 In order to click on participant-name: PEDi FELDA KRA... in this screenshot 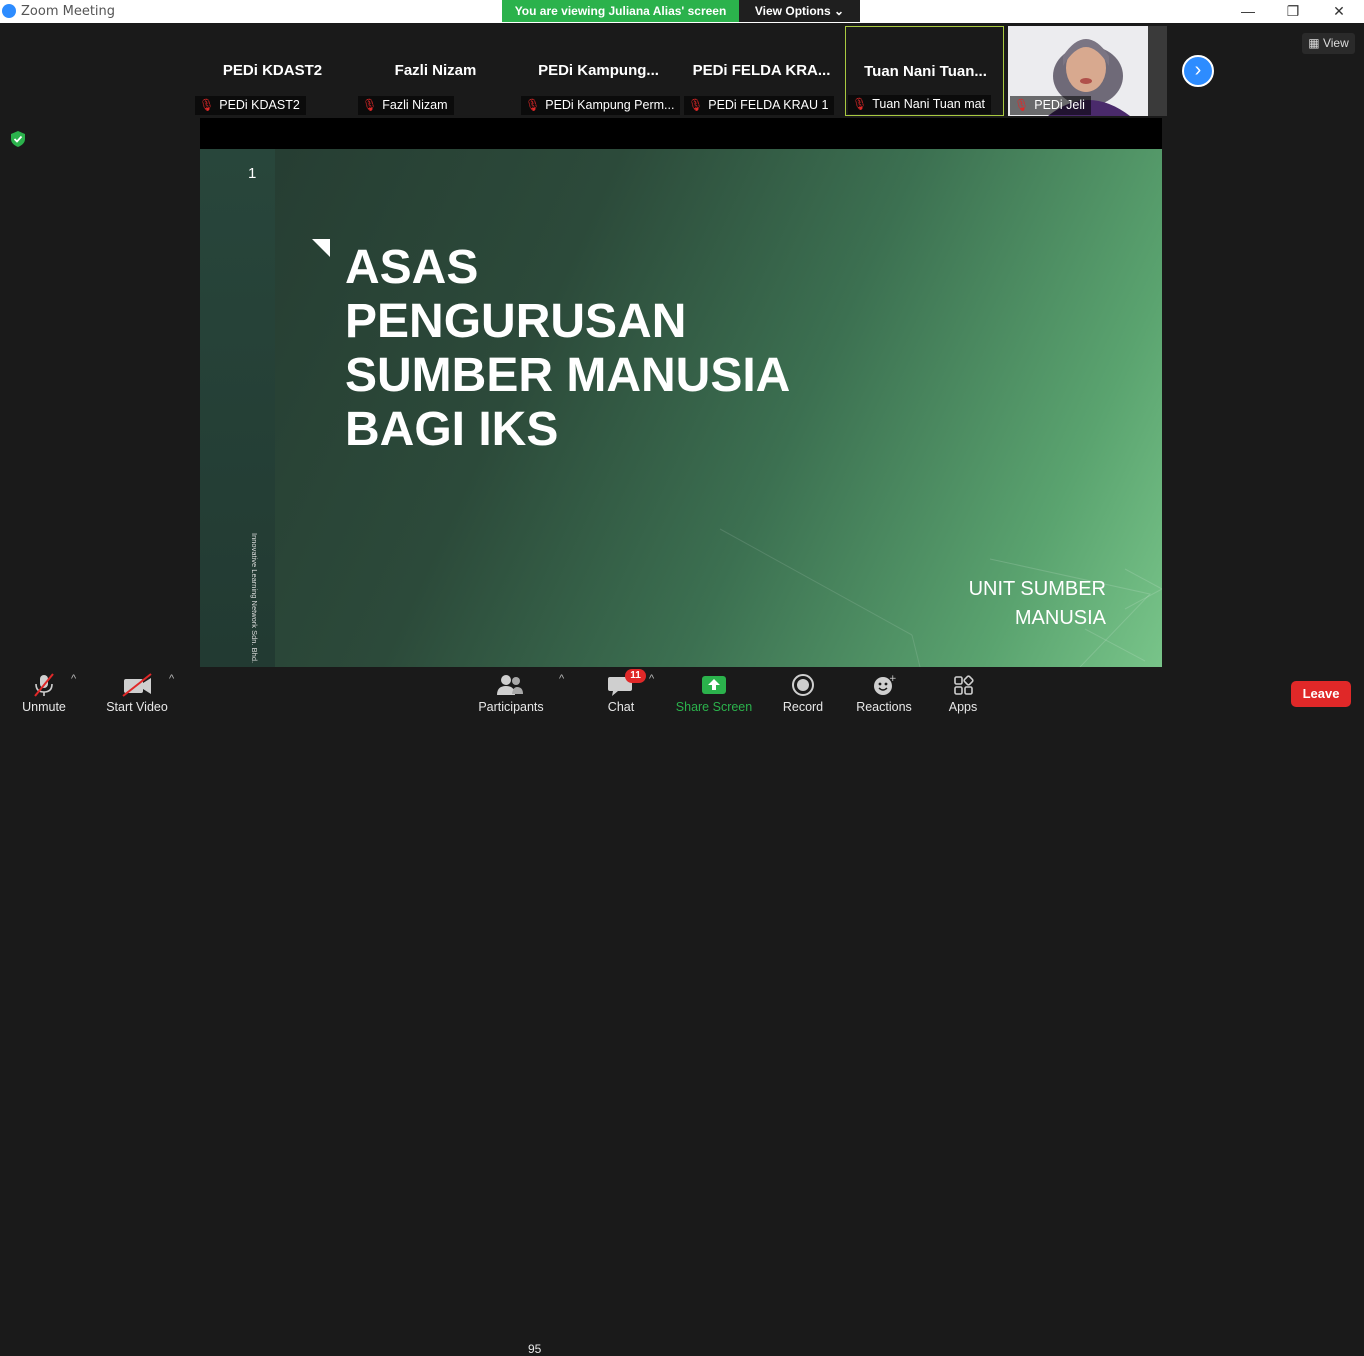, I will do `click(761, 70)`.